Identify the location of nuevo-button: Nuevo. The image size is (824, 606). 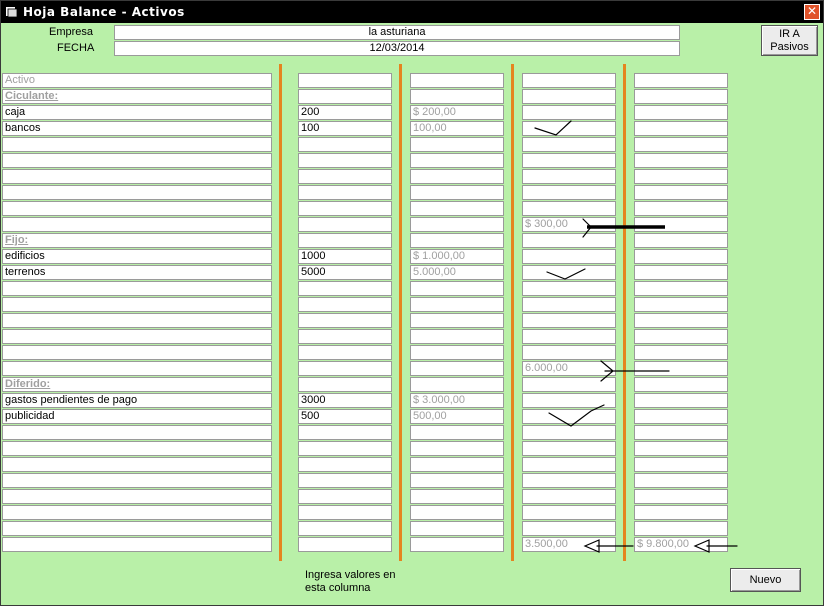
(765, 580).